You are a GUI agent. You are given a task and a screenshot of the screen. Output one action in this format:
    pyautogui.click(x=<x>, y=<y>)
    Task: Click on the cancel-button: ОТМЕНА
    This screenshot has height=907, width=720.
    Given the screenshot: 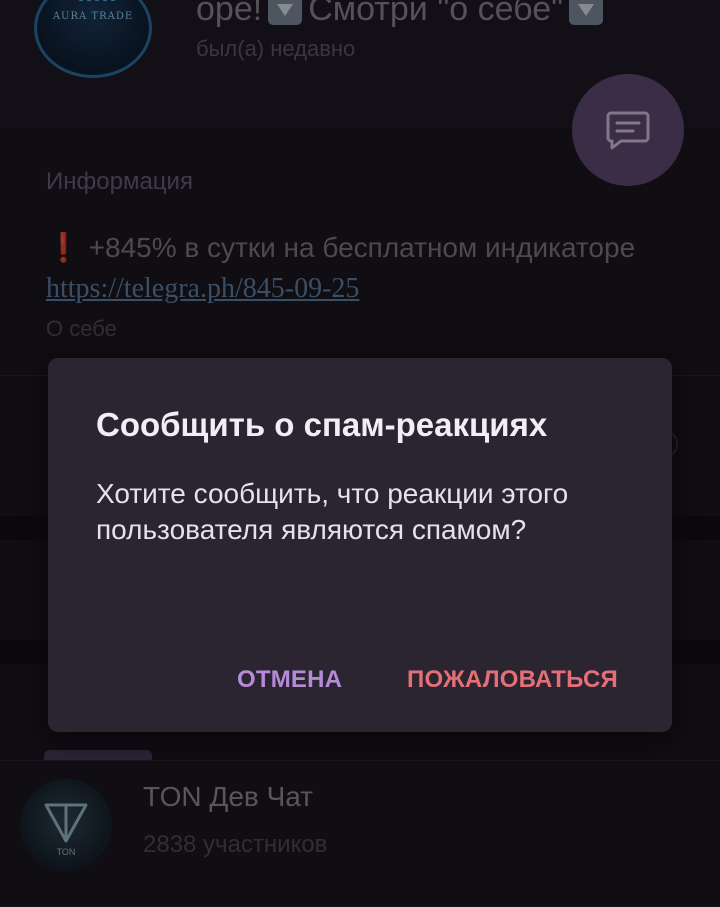 What is the action you would take?
    pyautogui.click(x=289, y=680)
    